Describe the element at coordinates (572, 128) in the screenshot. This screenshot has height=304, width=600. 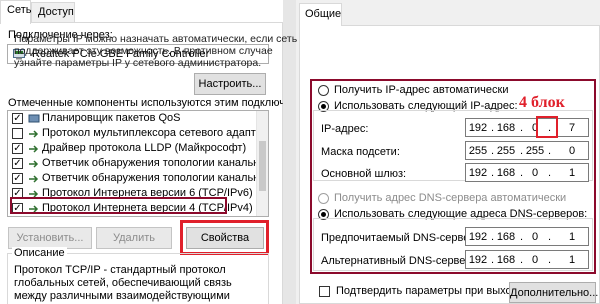
I see `ip-octet-4: 7` at that location.